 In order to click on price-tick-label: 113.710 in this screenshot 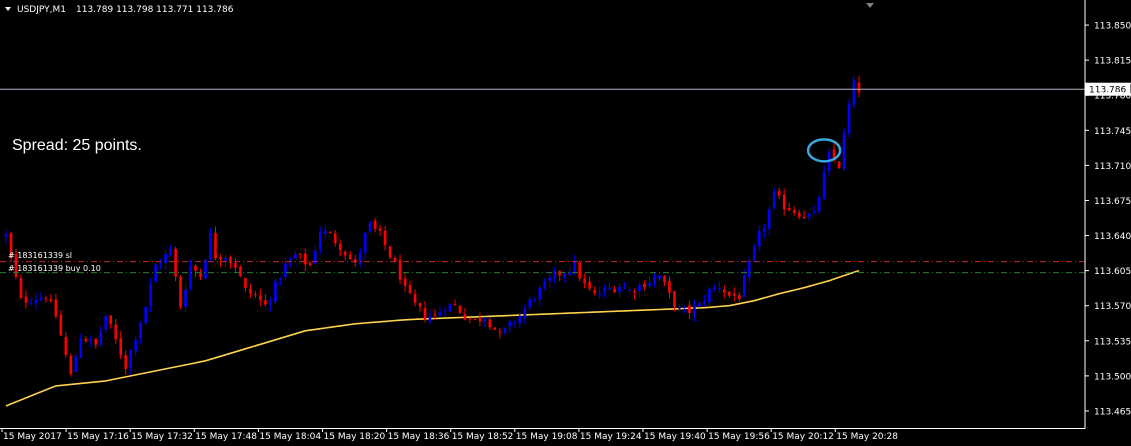, I will do `click(1112, 167)`.